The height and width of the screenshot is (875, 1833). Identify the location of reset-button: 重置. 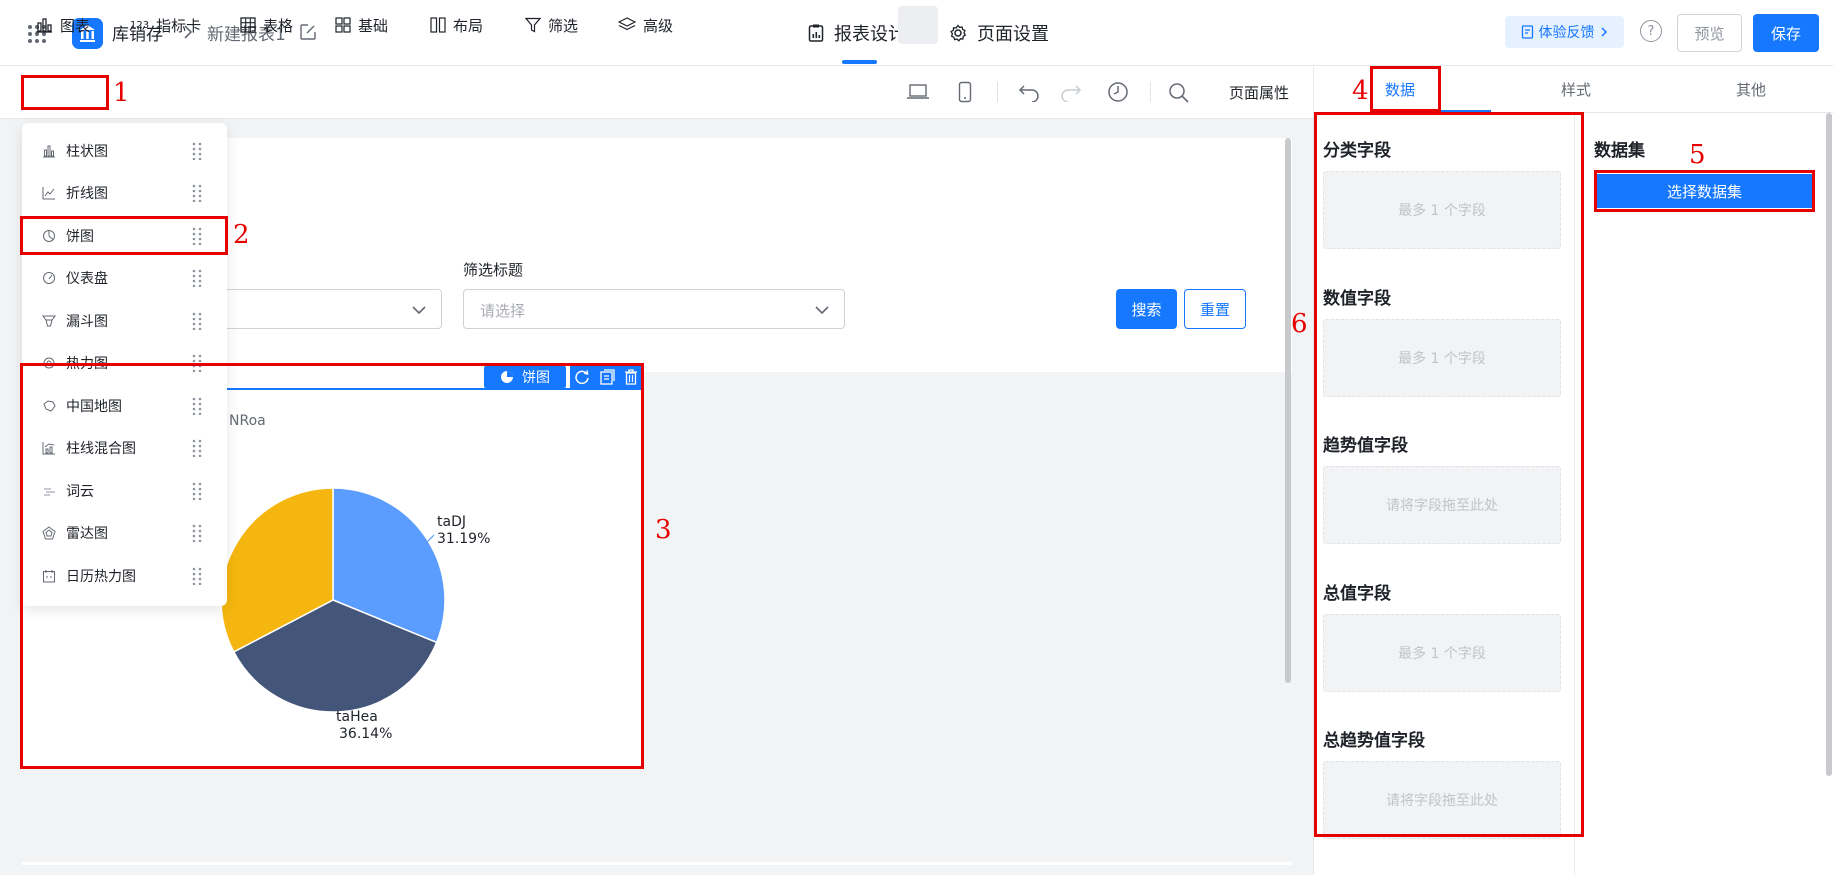
(1215, 309).